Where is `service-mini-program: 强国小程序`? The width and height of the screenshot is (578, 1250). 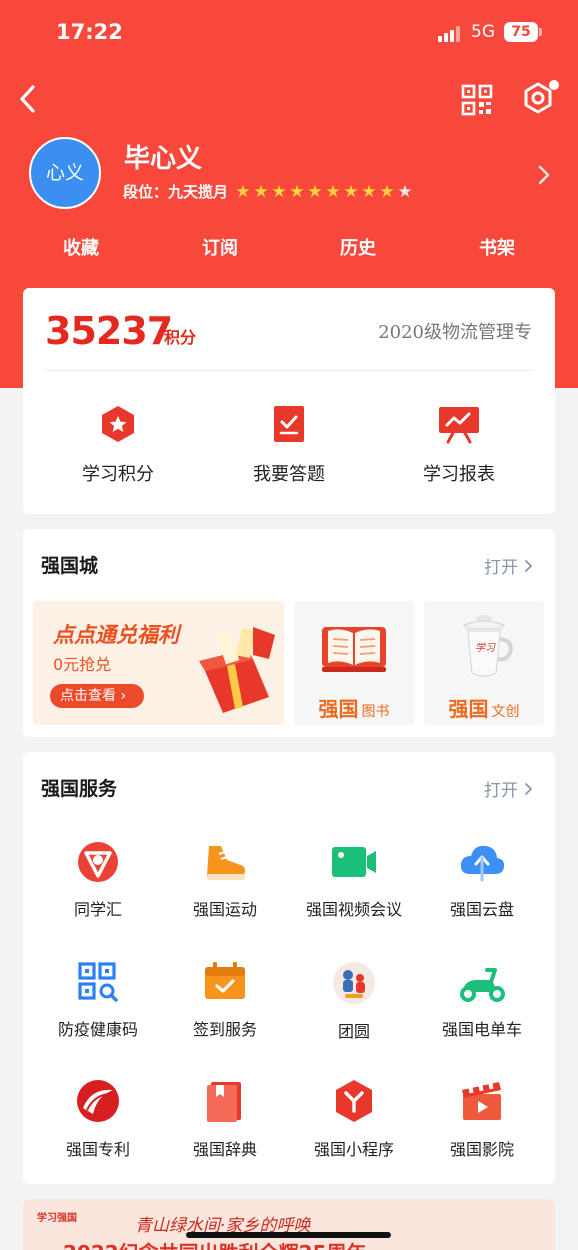
service-mini-program: 强国小程序 is located at coordinates (354, 1119).